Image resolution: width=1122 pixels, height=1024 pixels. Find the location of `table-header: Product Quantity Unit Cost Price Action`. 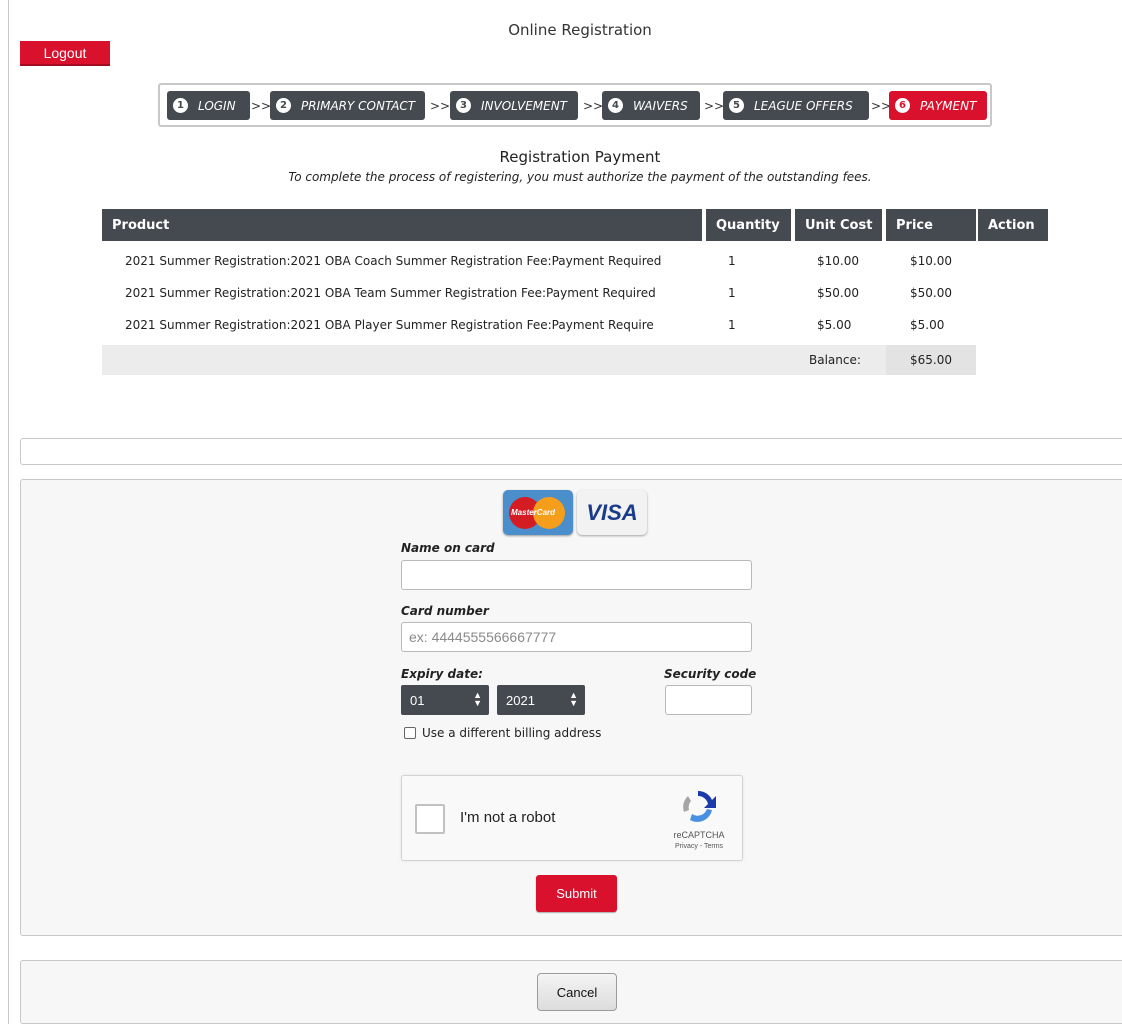

table-header: Product Quantity Unit Cost Price Action is located at coordinates (575, 225).